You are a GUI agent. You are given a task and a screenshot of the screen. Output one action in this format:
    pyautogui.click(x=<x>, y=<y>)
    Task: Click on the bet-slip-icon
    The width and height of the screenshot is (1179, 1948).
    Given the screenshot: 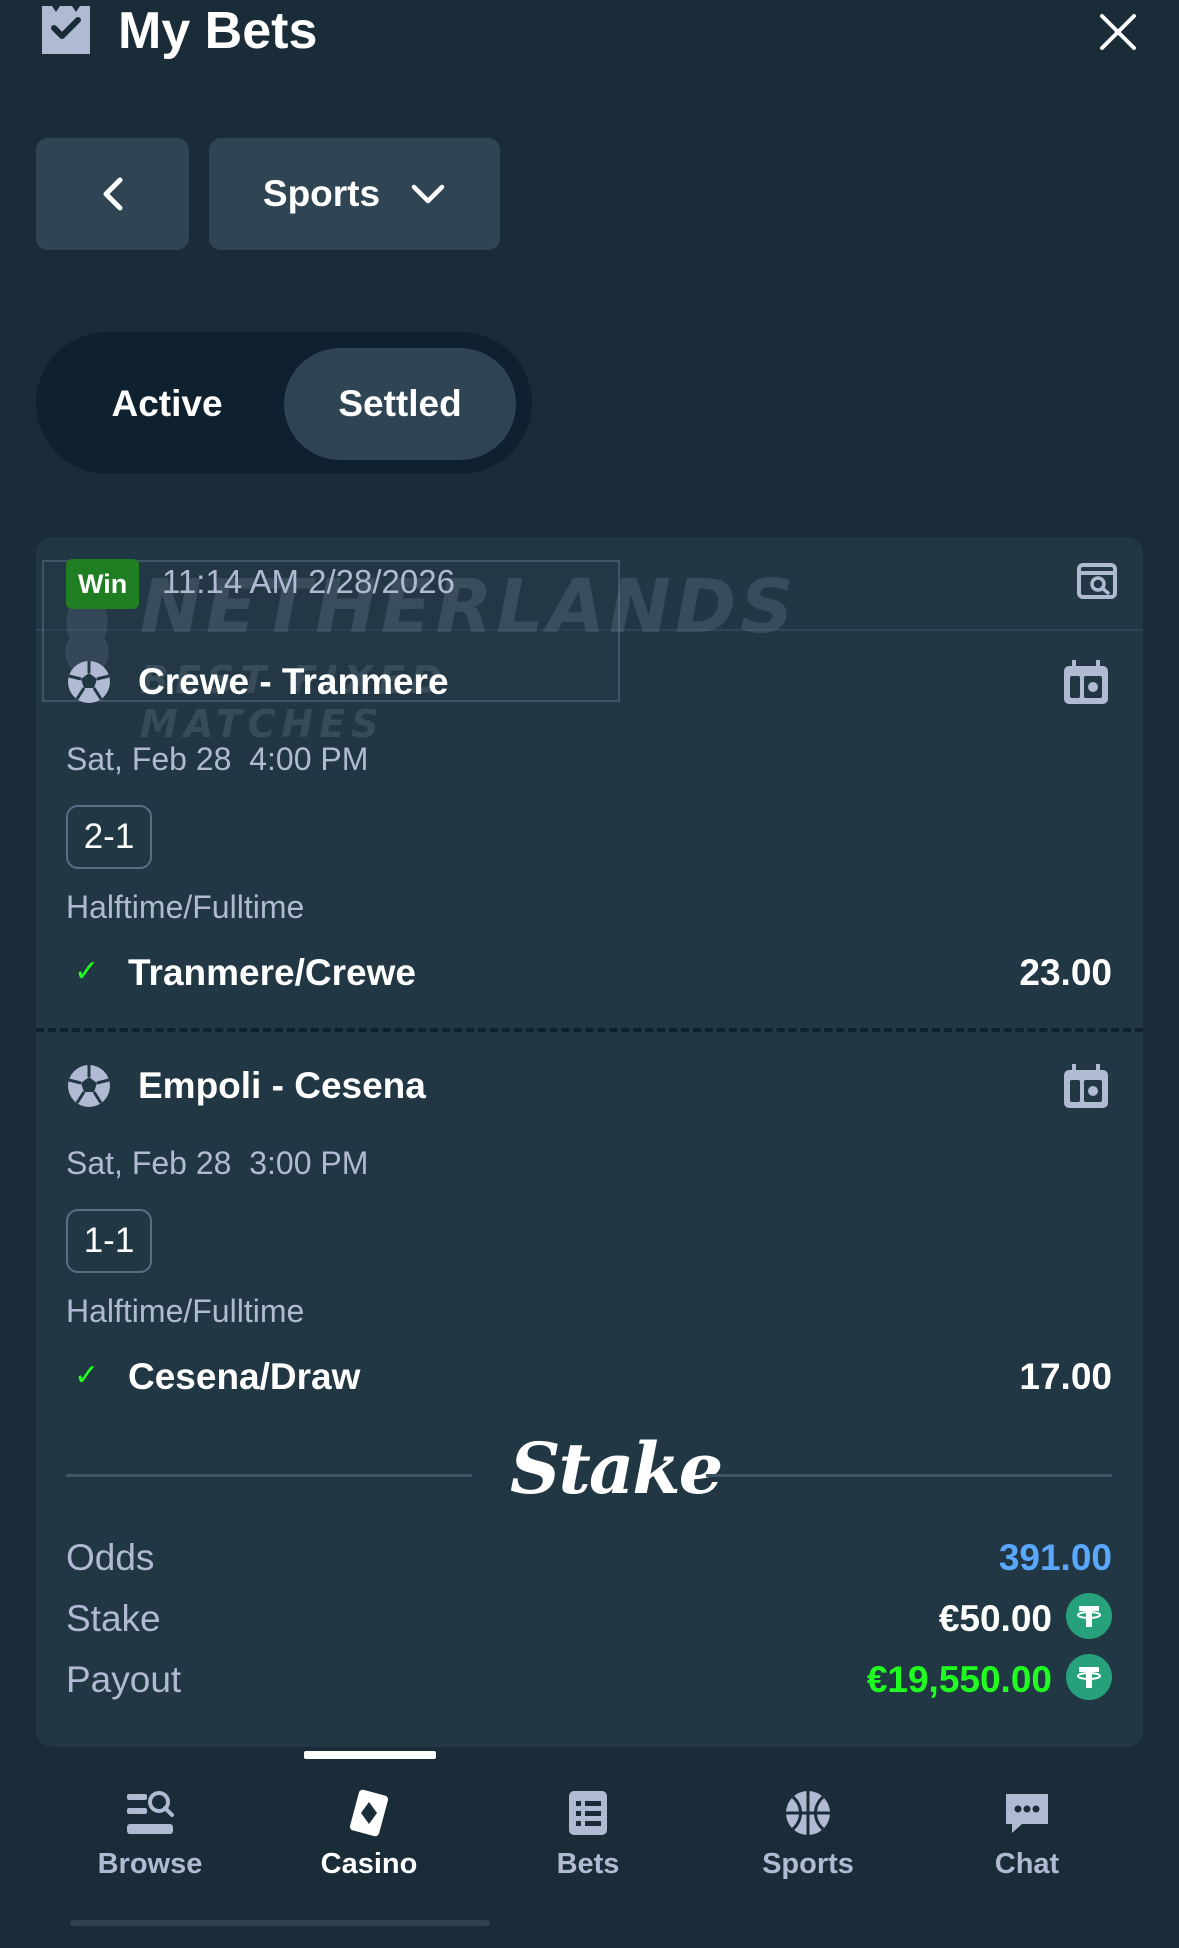 What is the action you would take?
    pyautogui.click(x=66, y=30)
    